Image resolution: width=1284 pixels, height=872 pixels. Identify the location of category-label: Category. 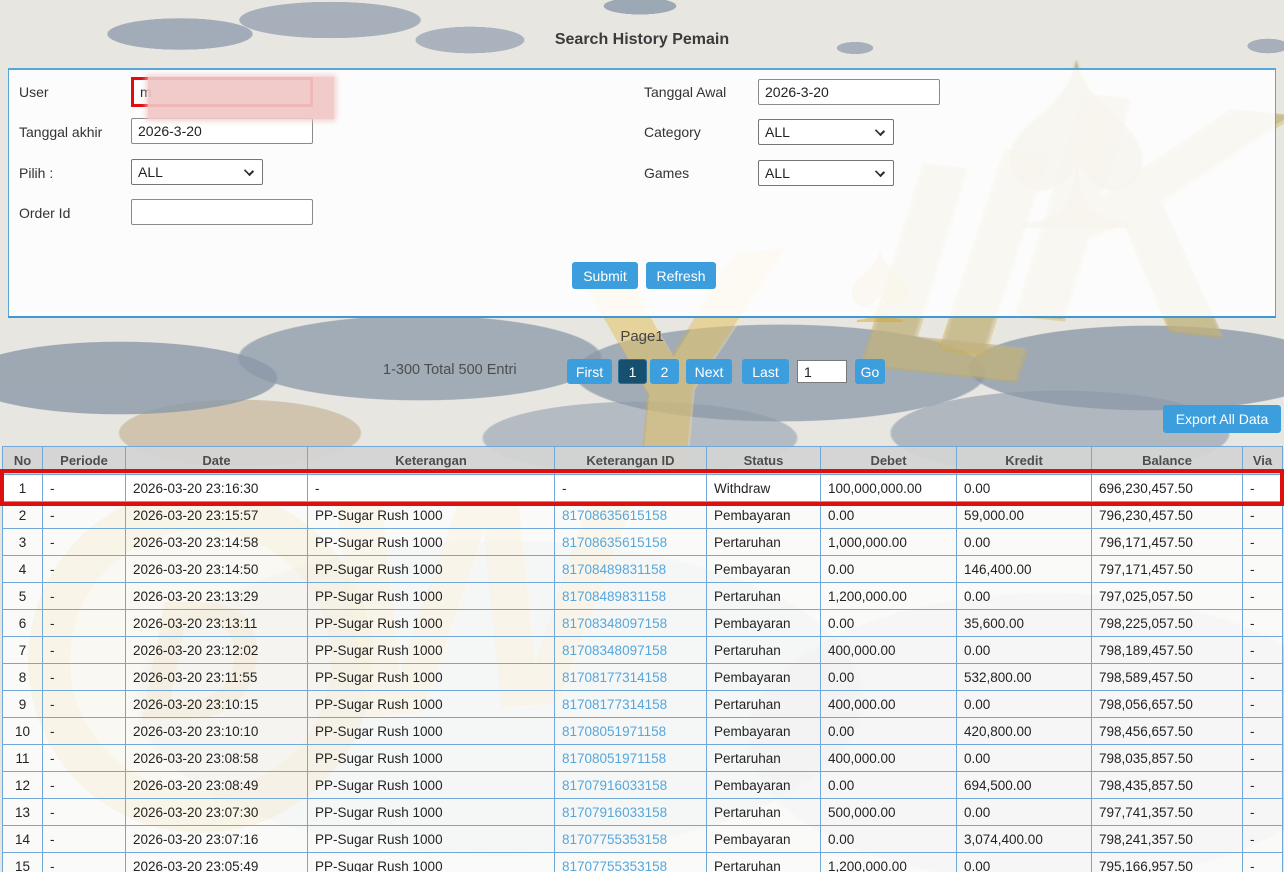
(672, 132).